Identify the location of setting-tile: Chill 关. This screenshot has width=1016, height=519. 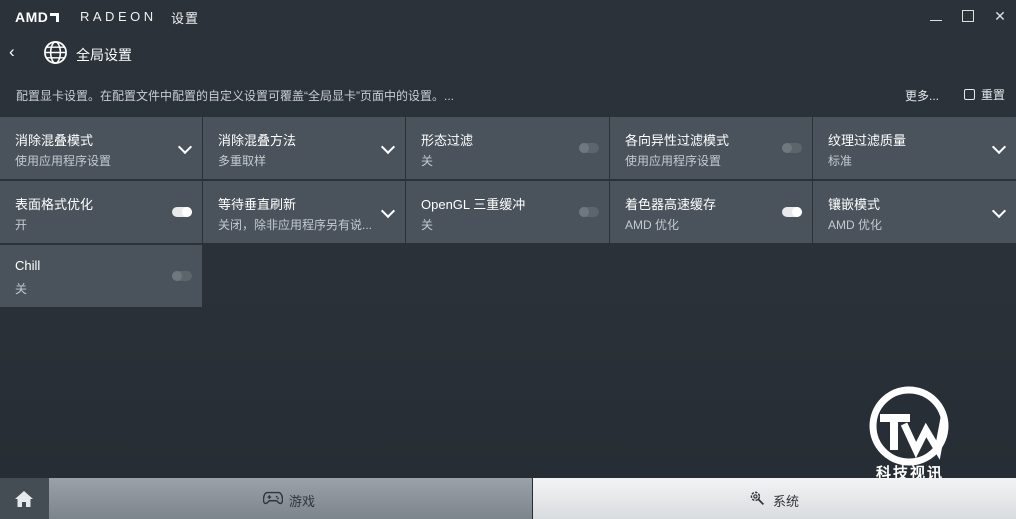
(101, 276).